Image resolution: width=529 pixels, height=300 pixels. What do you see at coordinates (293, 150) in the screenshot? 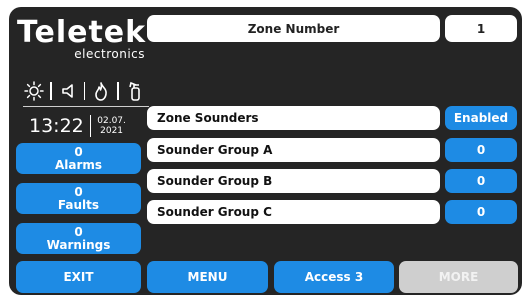
I see `sounder-group-a-row: Sounder Group A` at bounding box center [293, 150].